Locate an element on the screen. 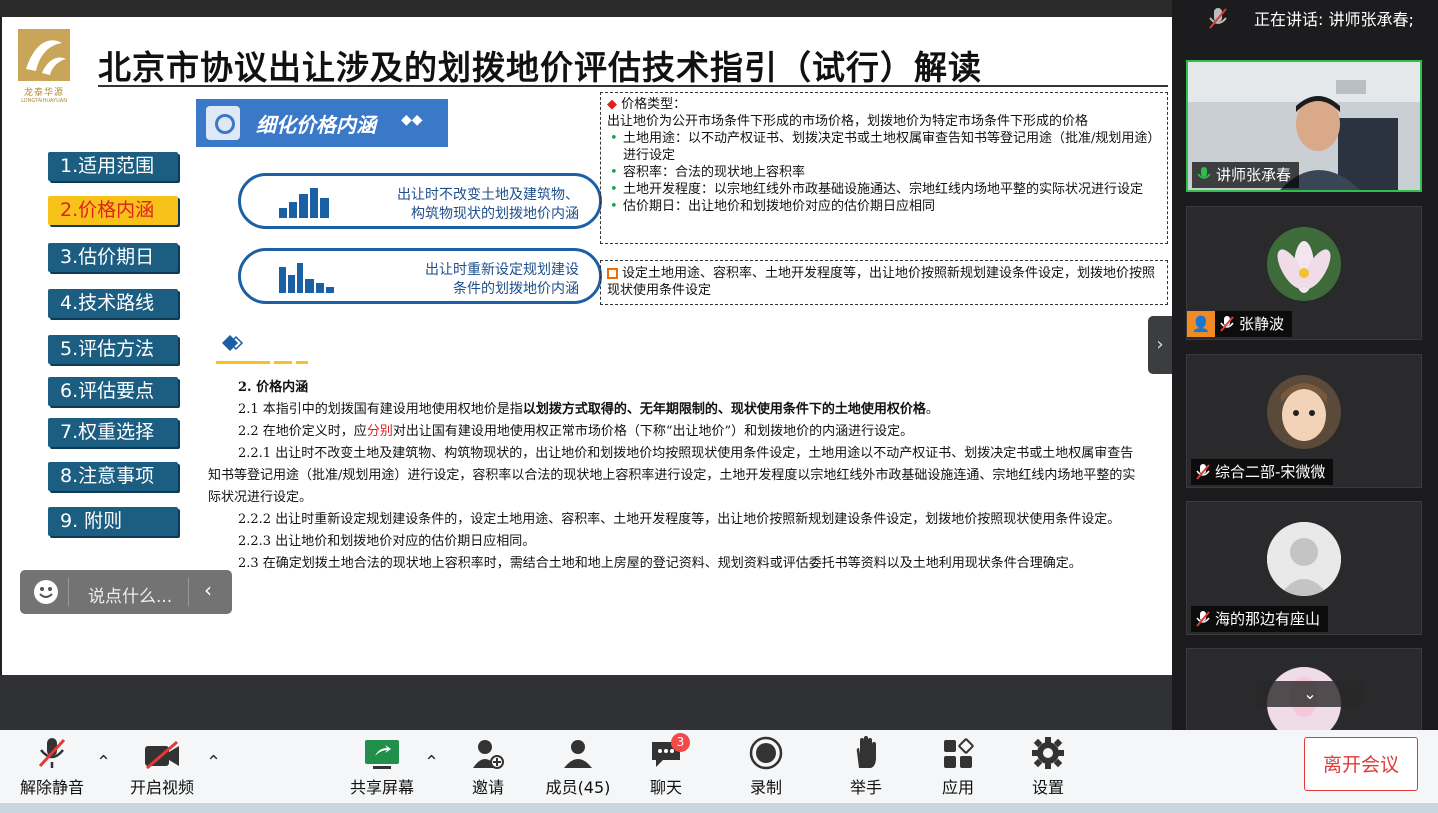 The width and height of the screenshot is (1438, 813). chat-label: 聊天 is located at coordinates (665, 787).